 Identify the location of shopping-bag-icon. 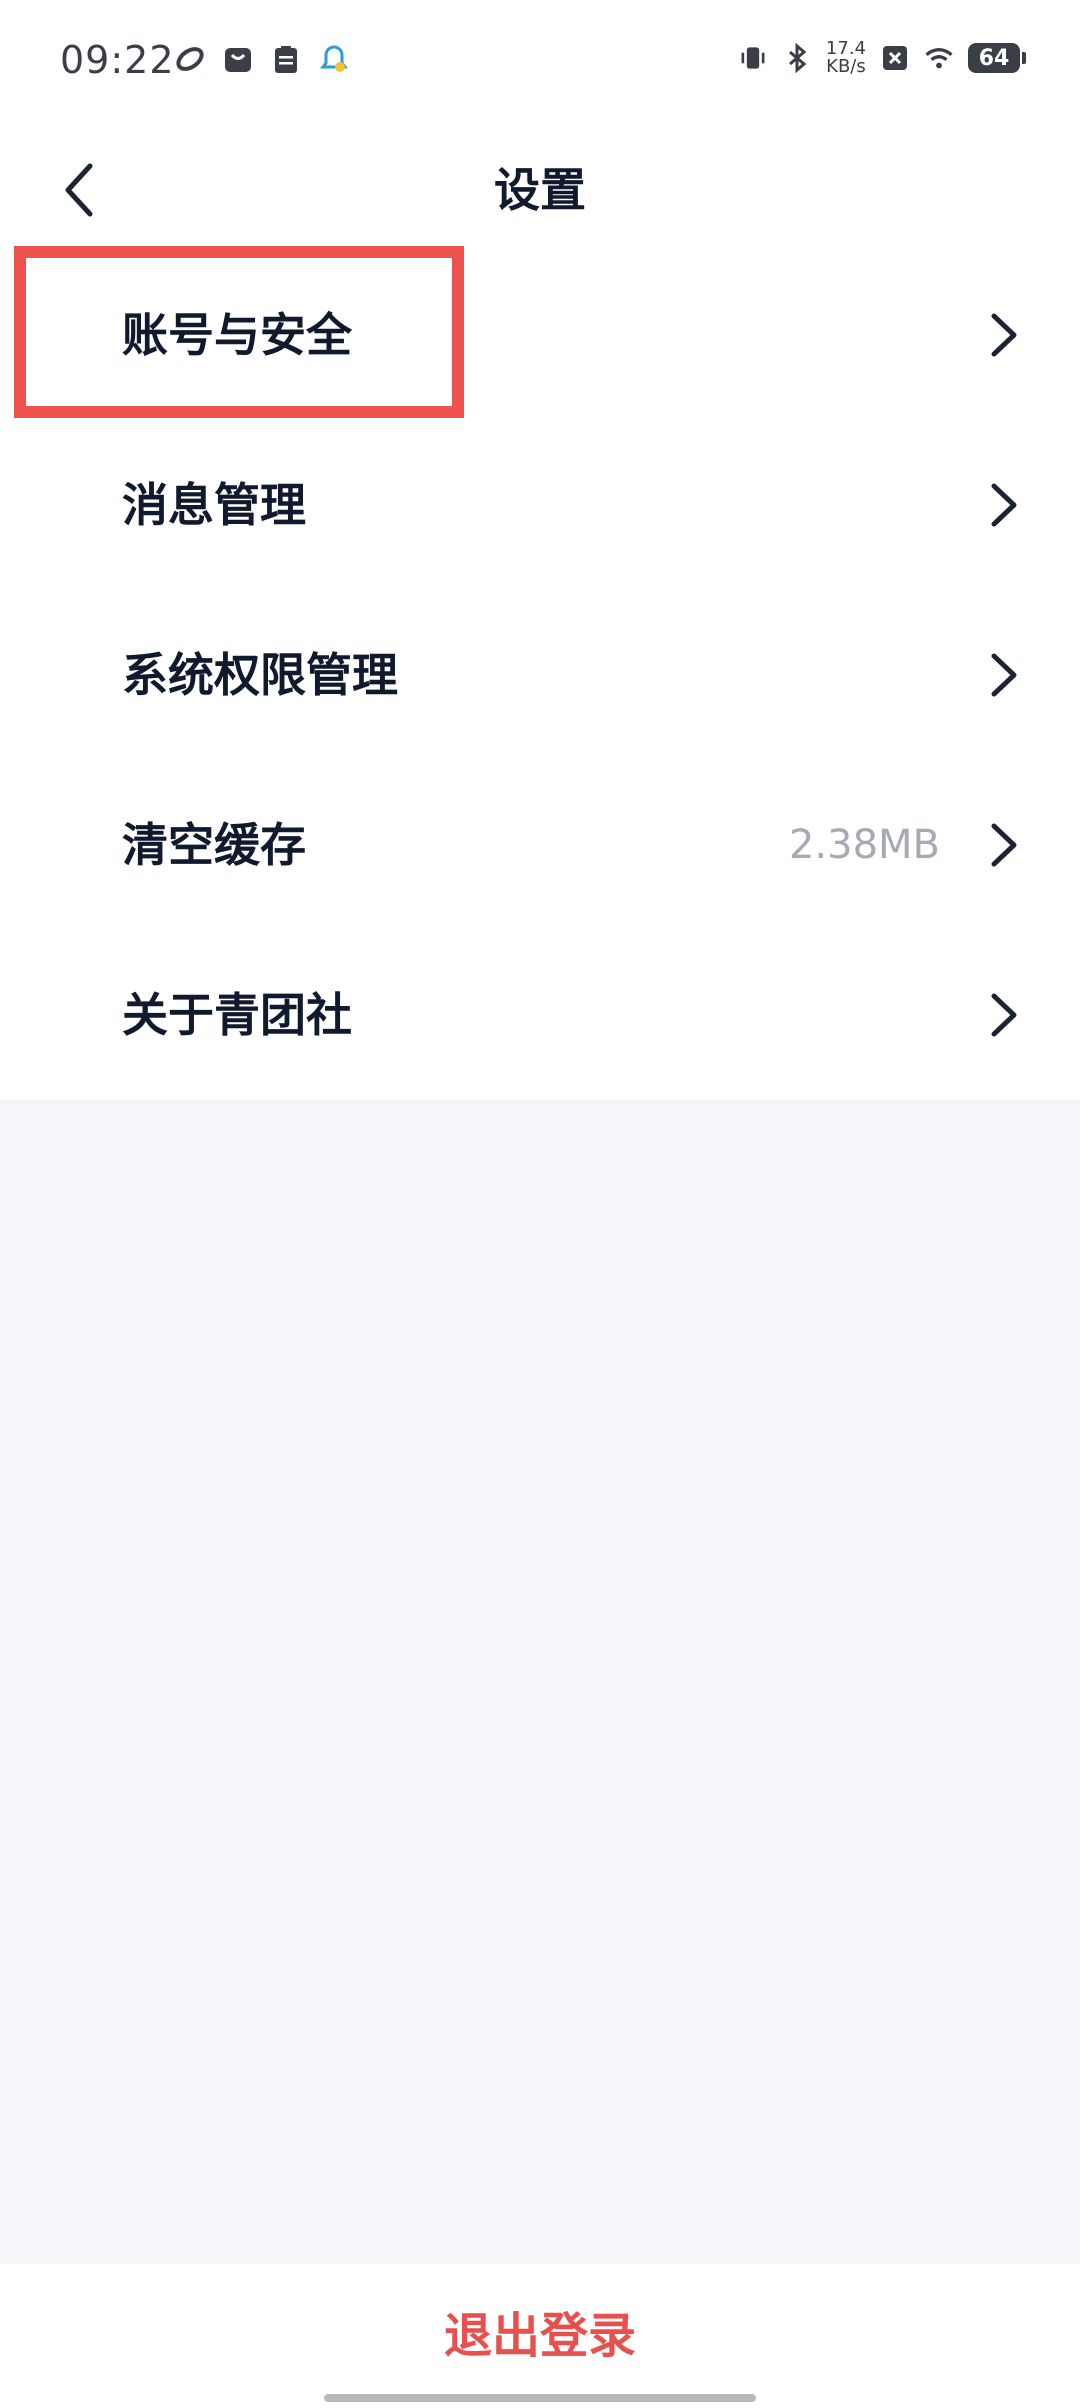
(238, 59).